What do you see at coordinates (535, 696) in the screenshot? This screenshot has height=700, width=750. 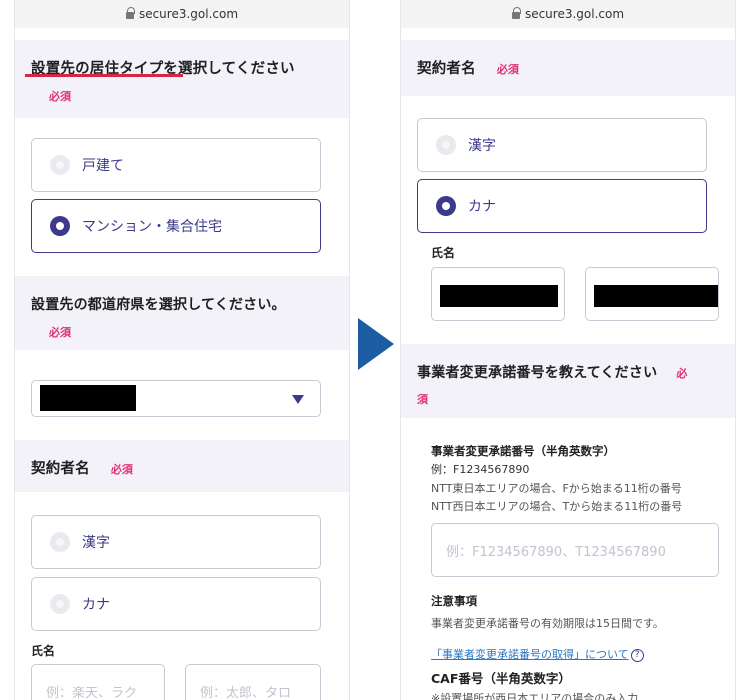 I see `caf-note: ※設置場所が西日本エリアの場合のみ入力` at bounding box center [535, 696].